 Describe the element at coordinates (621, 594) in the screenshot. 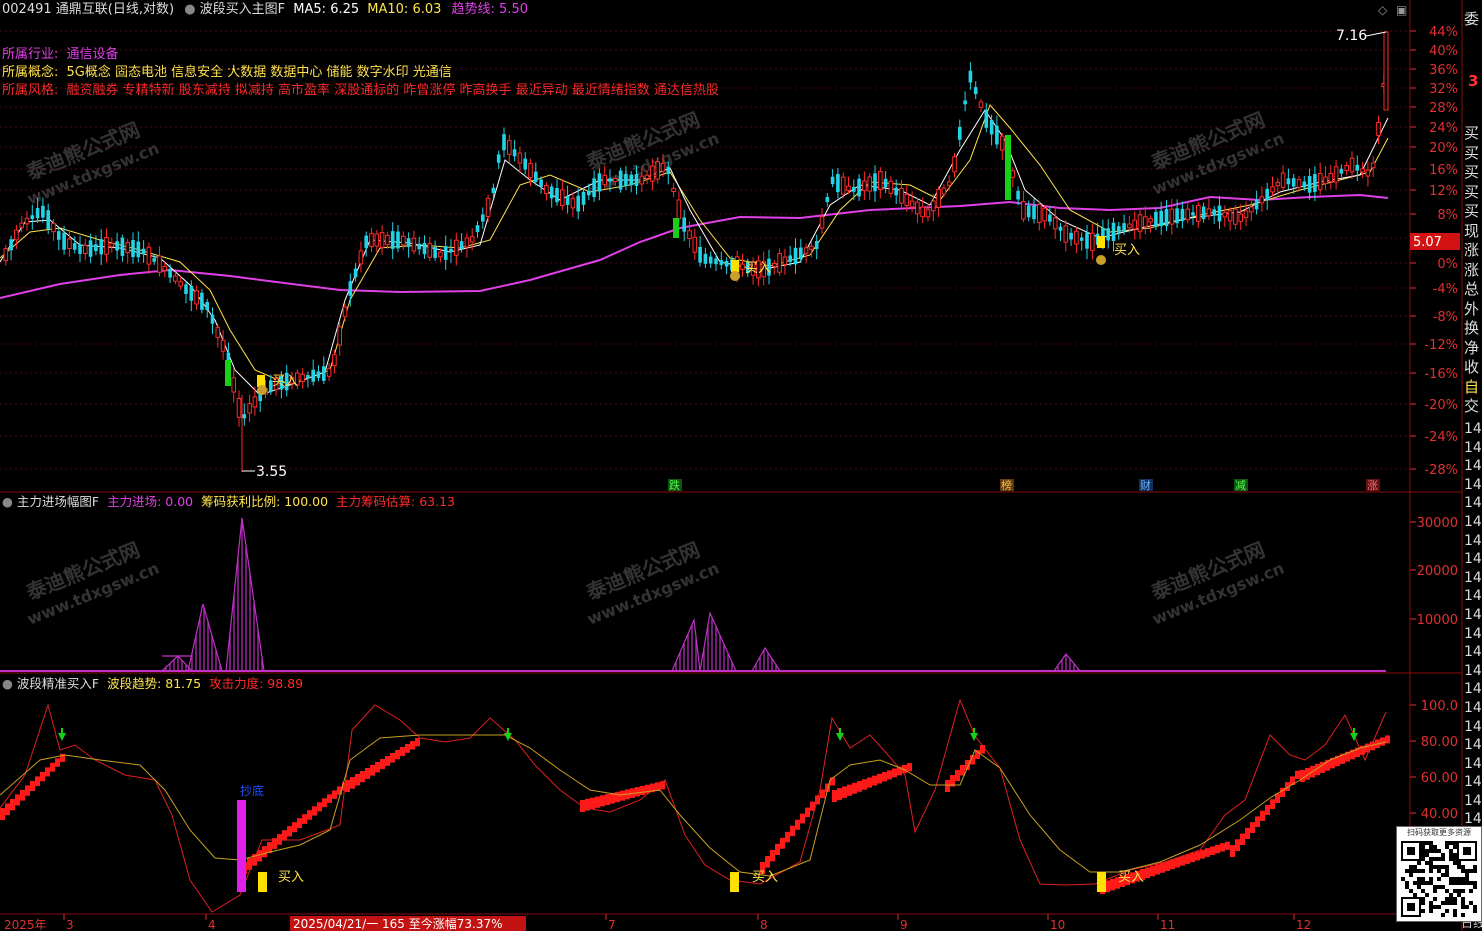

I see `volume-spikes` at that location.